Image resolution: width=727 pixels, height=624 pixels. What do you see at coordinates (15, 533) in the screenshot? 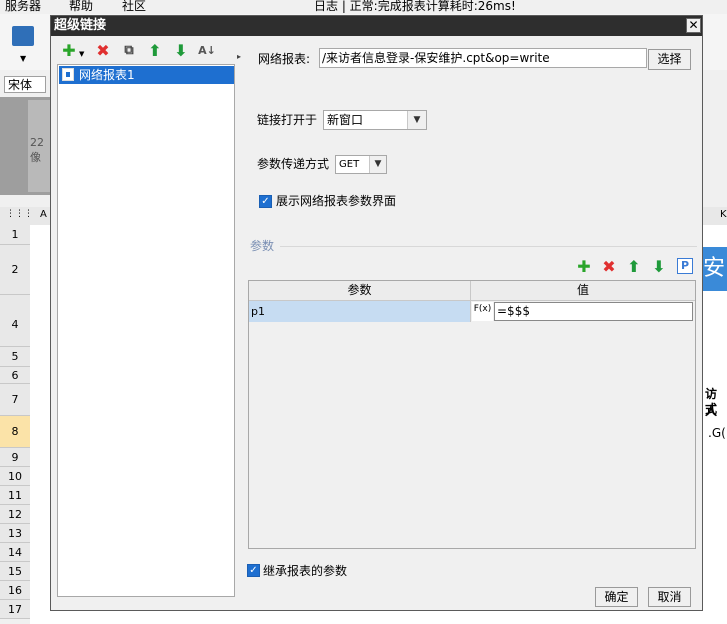
I see `row-header: 13` at bounding box center [15, 533].